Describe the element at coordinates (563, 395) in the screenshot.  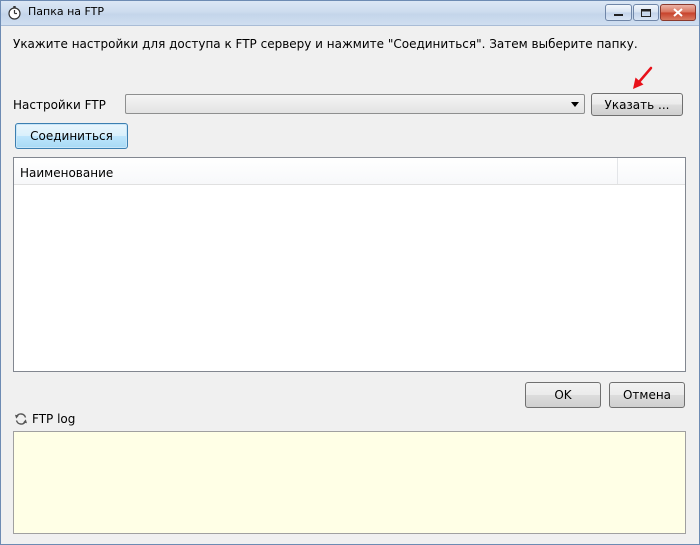
I see `ok-button: OK` at that location.